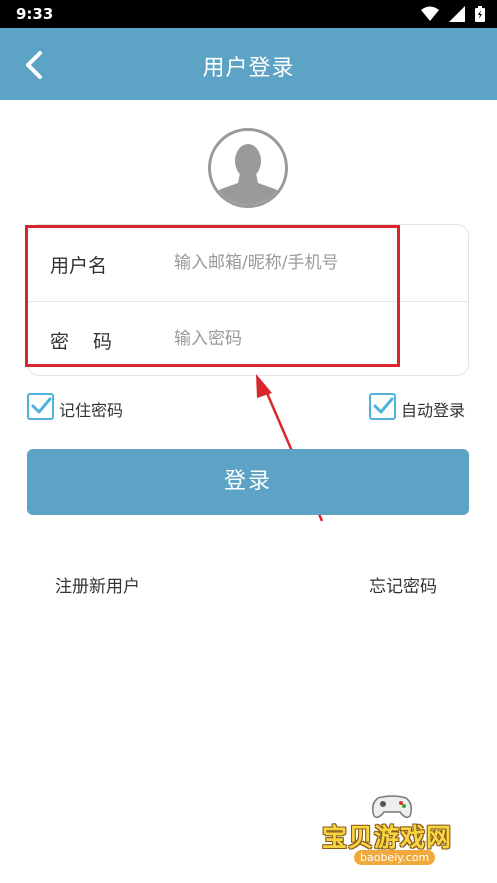  What do you see at coordinates (248, 68) in the screenshot?
I see `page-title: 用户登录` at bounding box center [248, 68].